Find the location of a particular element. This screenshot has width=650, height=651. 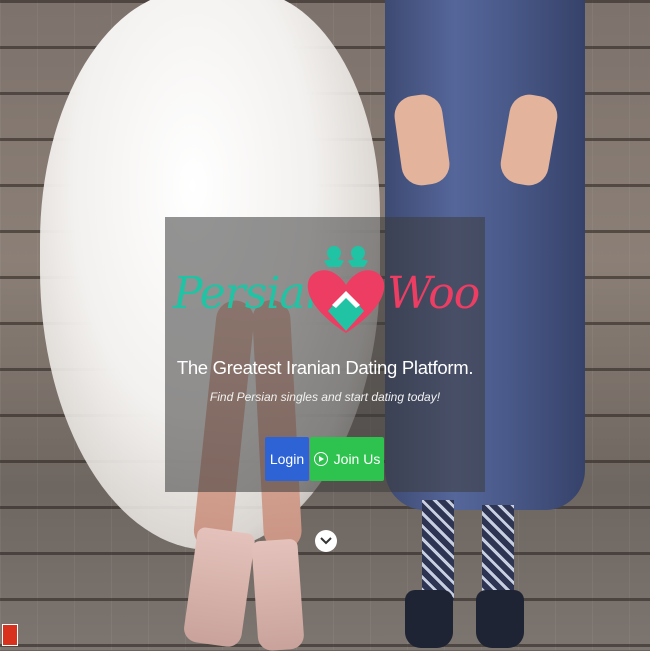

join-us-button-label: Join Us is located at coordinates (357, 459).